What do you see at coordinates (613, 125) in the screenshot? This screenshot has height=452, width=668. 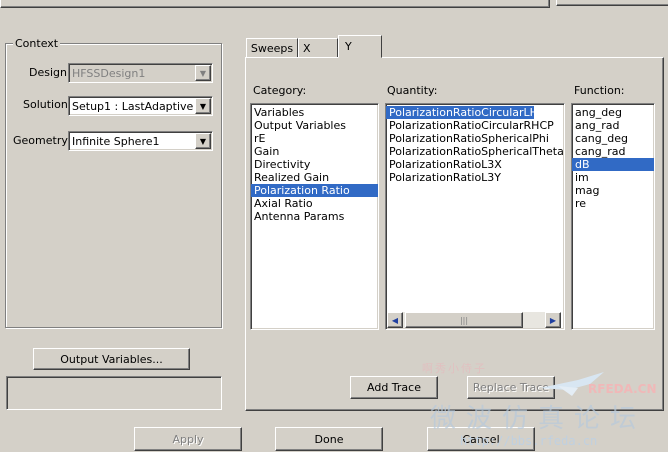 I see `list-item: ang_rad` at bounding box center [613, 125].